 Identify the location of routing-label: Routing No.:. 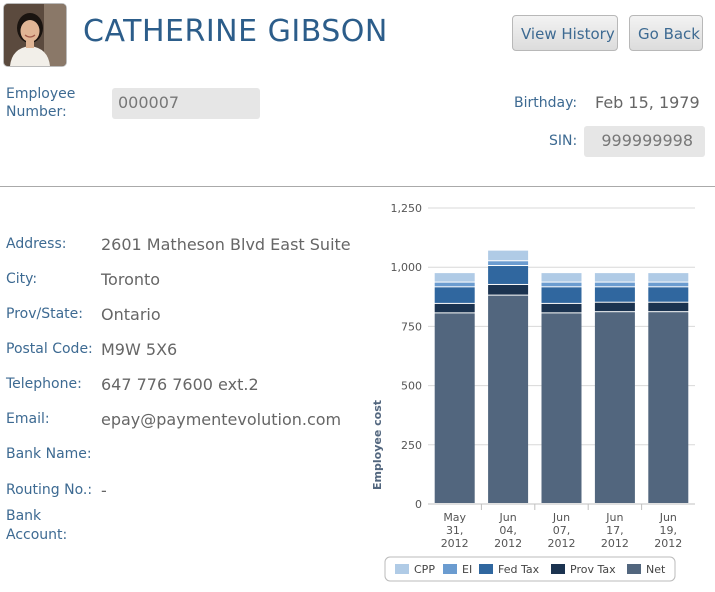
(49, 490).